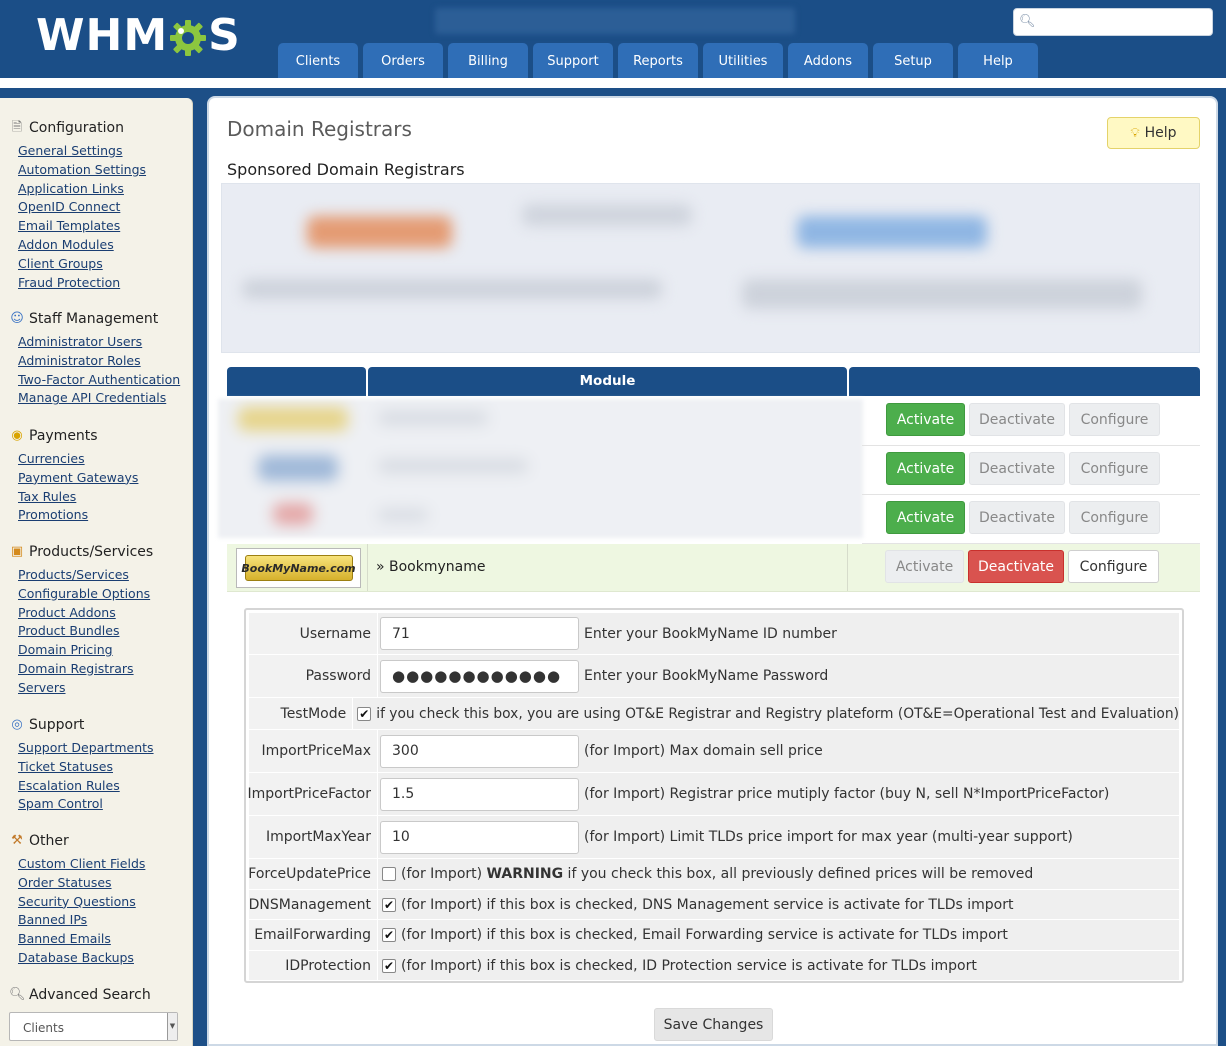 The height and width of the screenshot is (1046, 1226). Describe the element at coordinates (105, 283) in the screenshot. I see `sidebar-link-fraud-protection: Fraud Protection` at that location.